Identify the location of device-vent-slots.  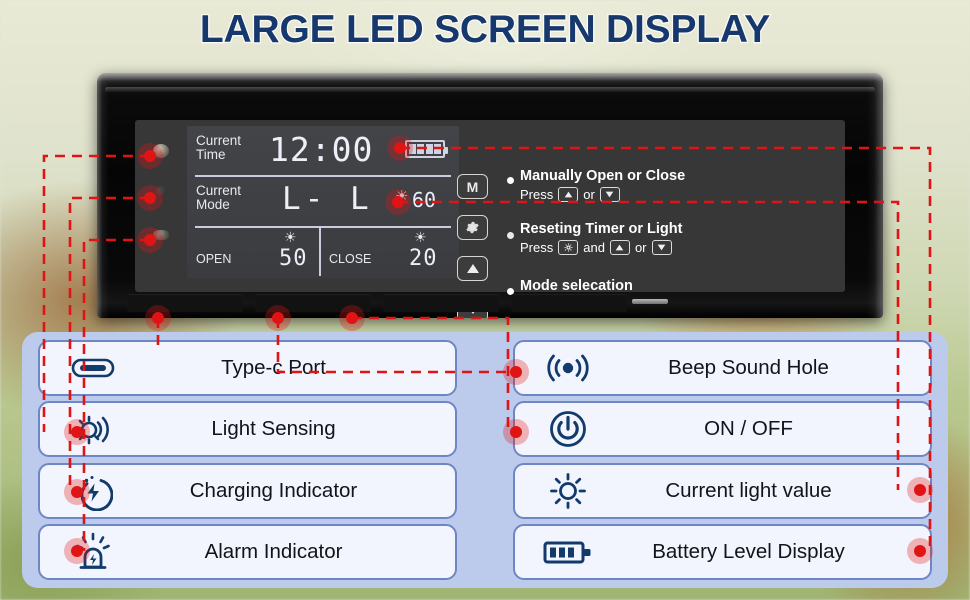
(377, 303).